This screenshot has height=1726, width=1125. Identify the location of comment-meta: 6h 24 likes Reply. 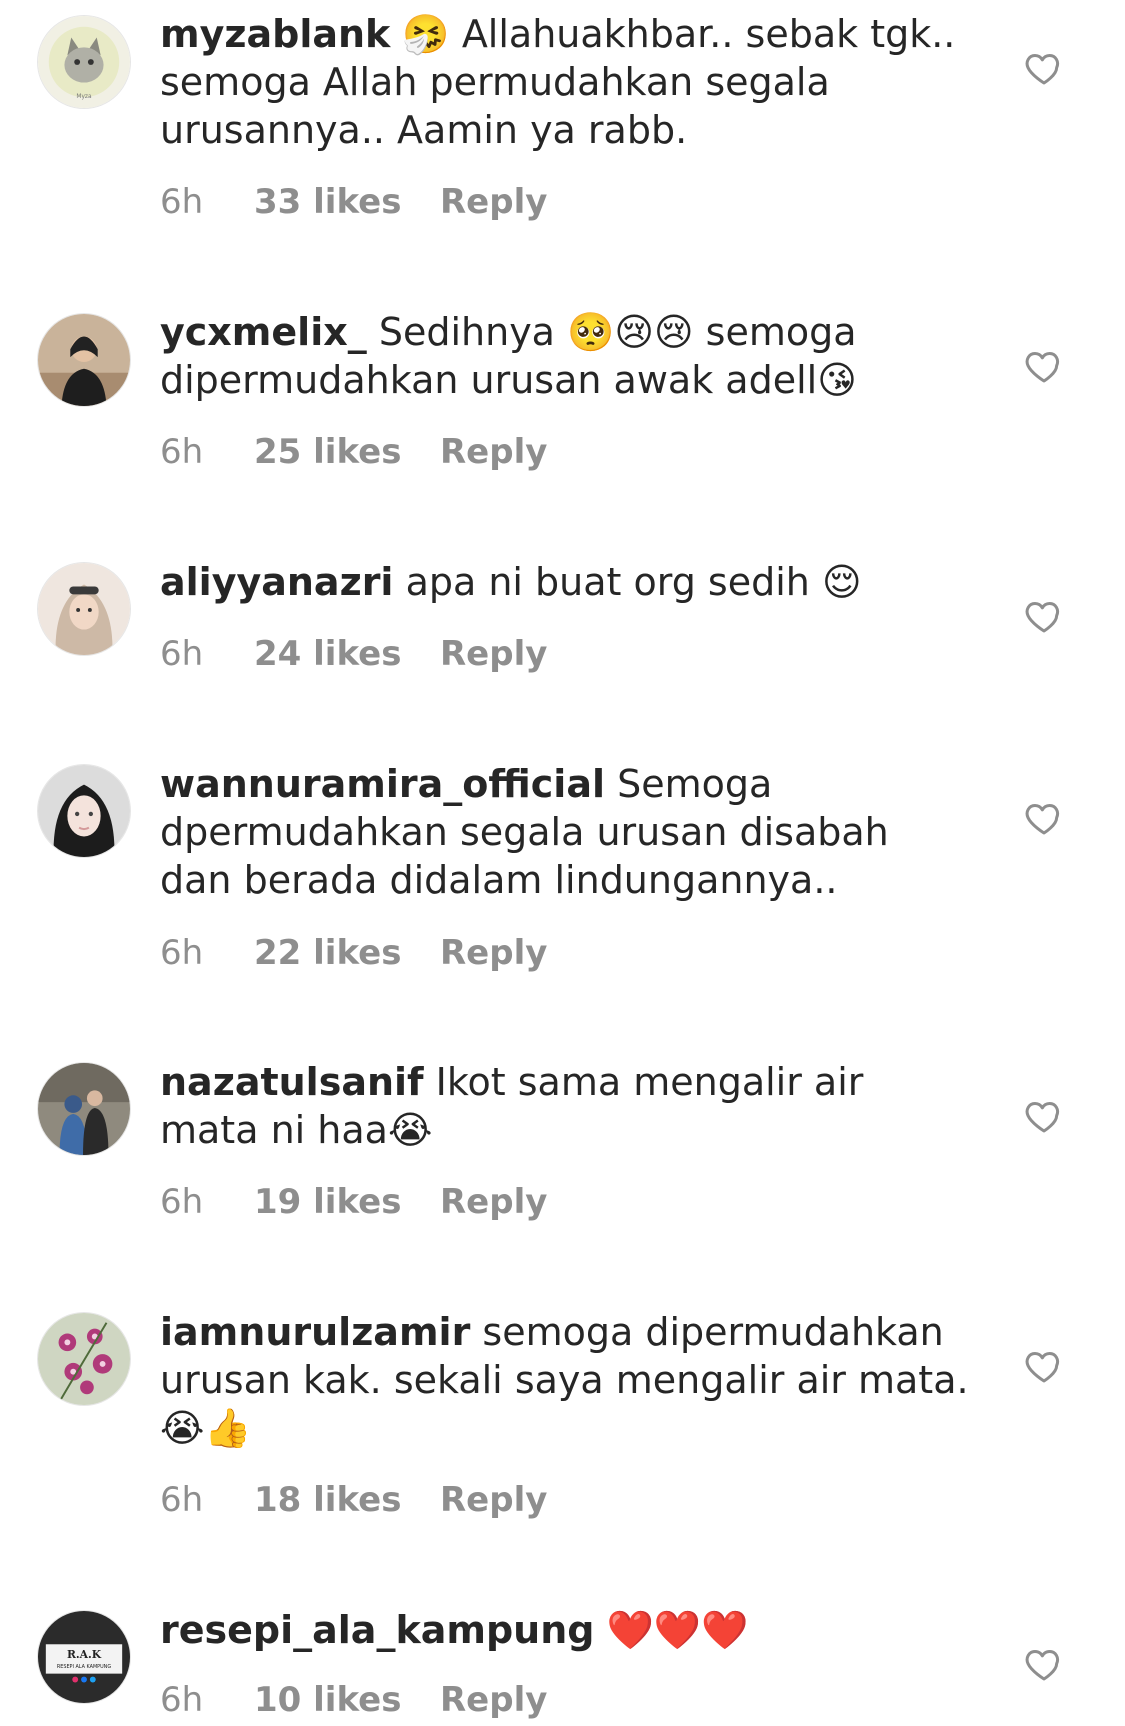
(353, 654).